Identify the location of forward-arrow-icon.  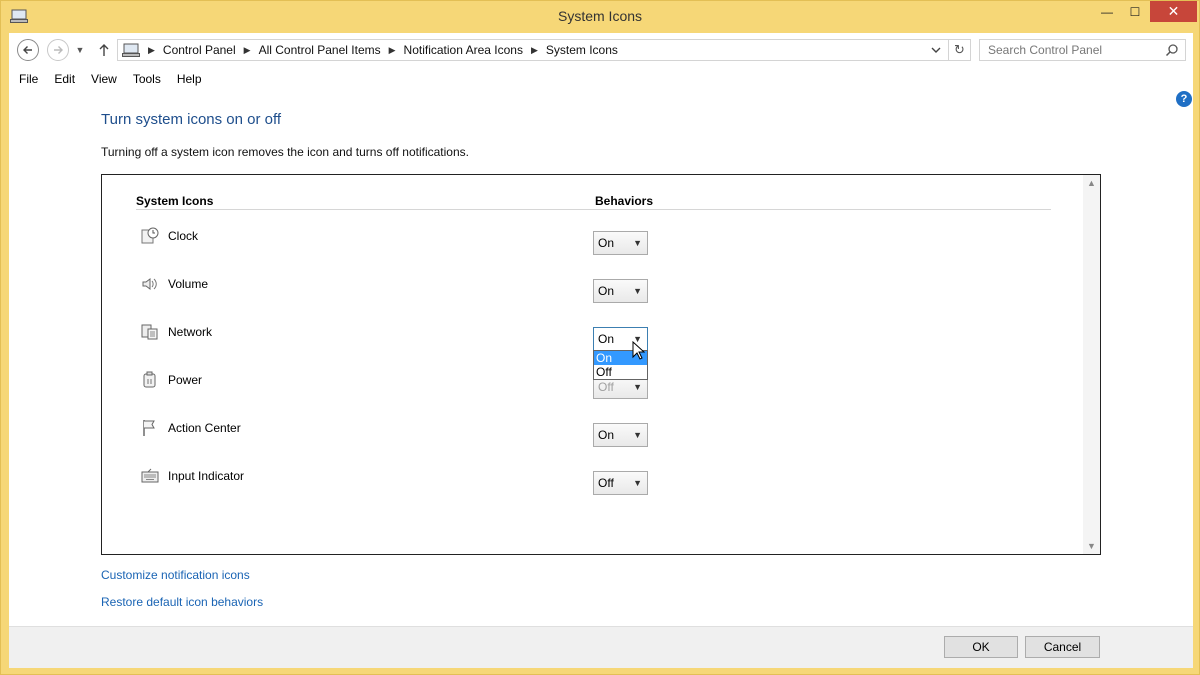
(58, 50).